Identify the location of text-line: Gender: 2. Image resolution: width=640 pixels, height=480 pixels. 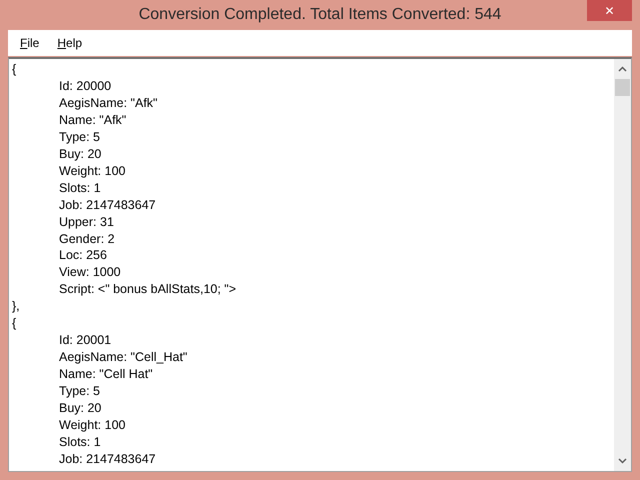
(87, 239).